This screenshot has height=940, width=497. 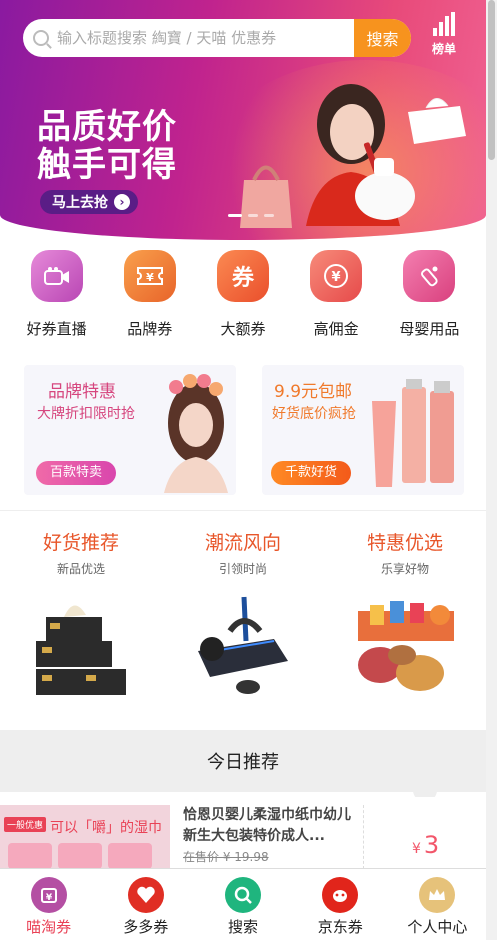 I want to click on scrollbar, so click(x=491, y=470).